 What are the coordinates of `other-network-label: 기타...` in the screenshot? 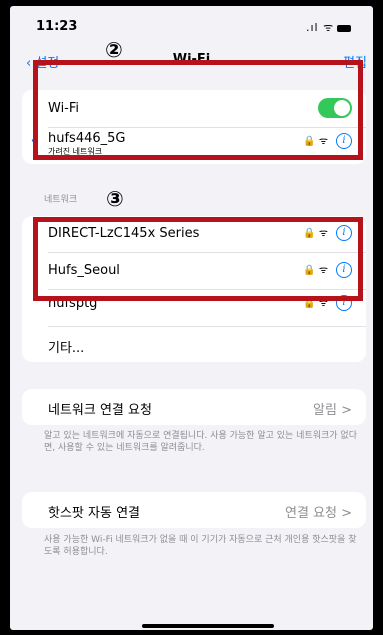 It's located at (66, 348).